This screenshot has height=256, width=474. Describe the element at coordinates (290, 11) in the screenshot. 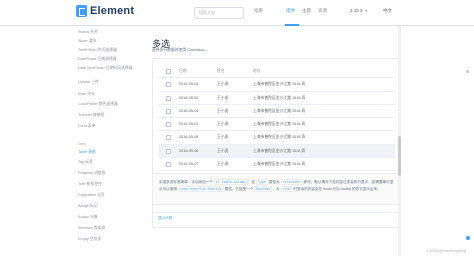

I see `nav-component: 组件` at that location.